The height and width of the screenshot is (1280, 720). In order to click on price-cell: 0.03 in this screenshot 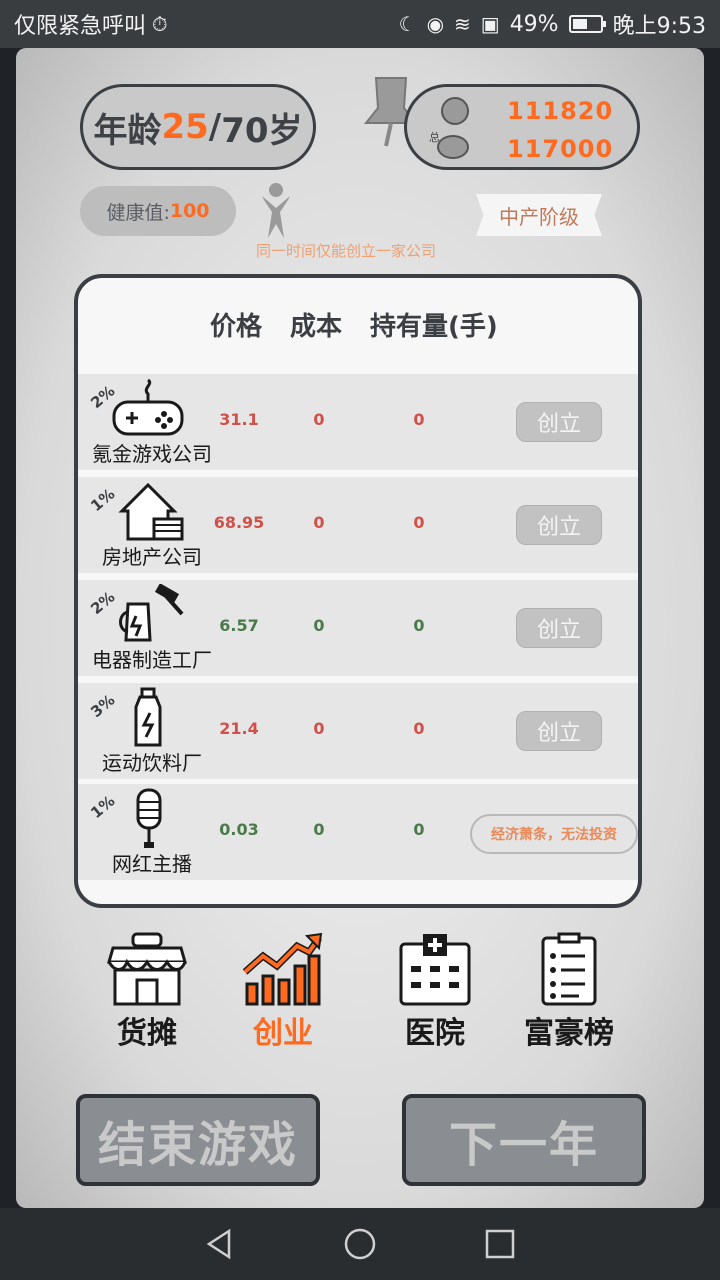, I will do `click(239, 829)`.